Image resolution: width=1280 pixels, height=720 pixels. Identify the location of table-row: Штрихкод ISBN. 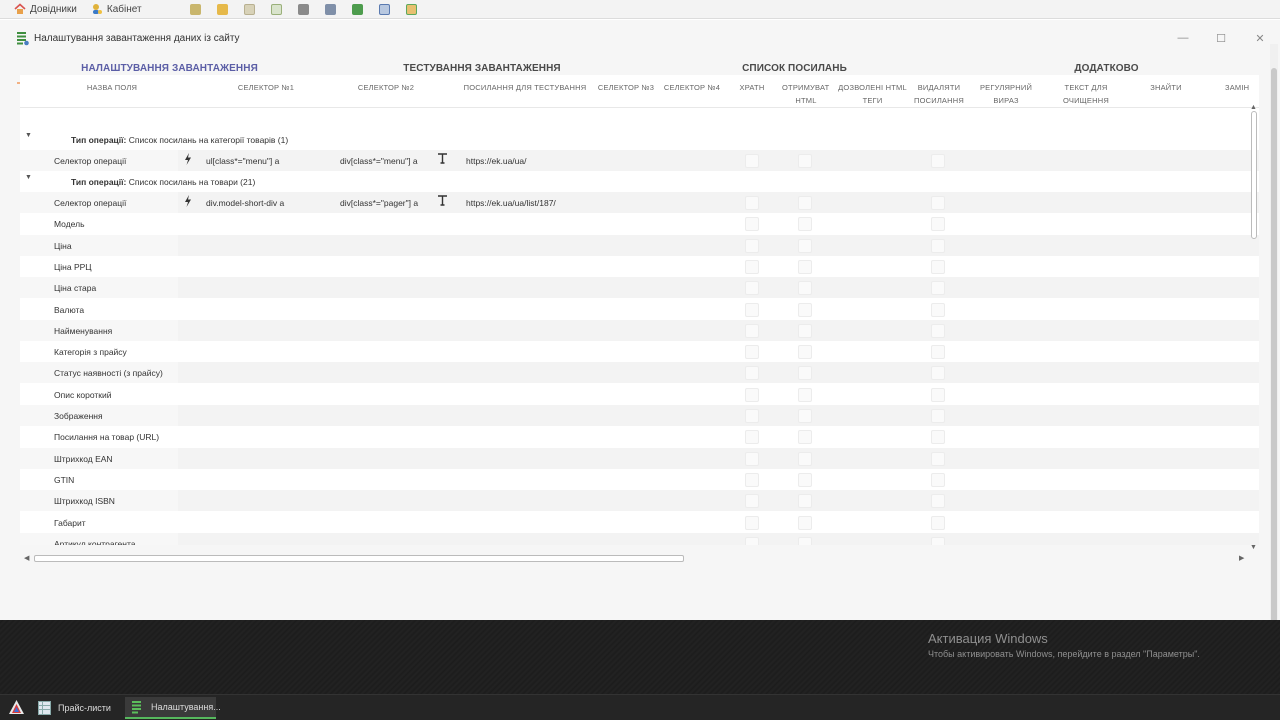
(639, 500).